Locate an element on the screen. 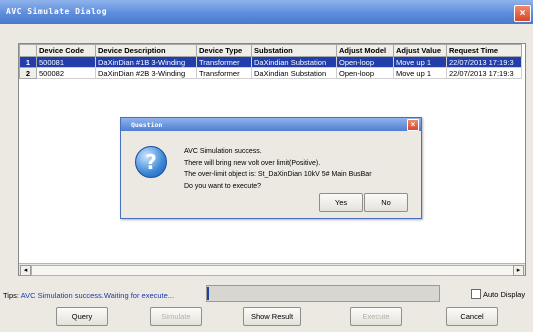  col-device-code: Device Code is located at coordinates (66, 50).